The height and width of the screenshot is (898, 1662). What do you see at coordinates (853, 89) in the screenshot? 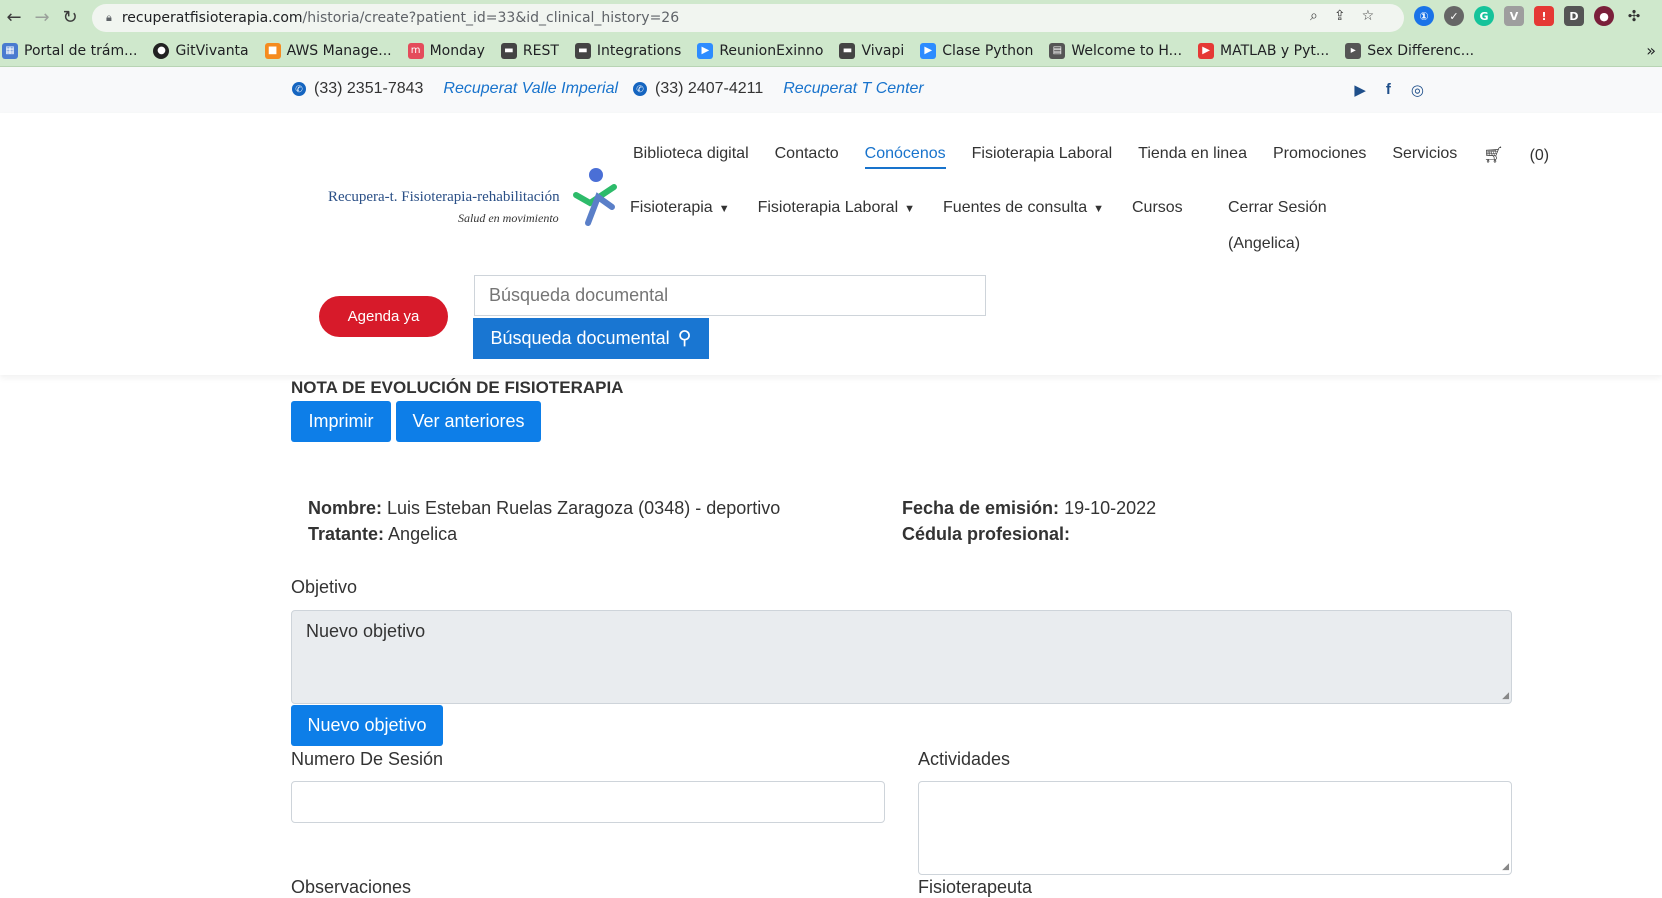
I see `branch-name: Recuperat T Center` at bounding box center [853, 89].